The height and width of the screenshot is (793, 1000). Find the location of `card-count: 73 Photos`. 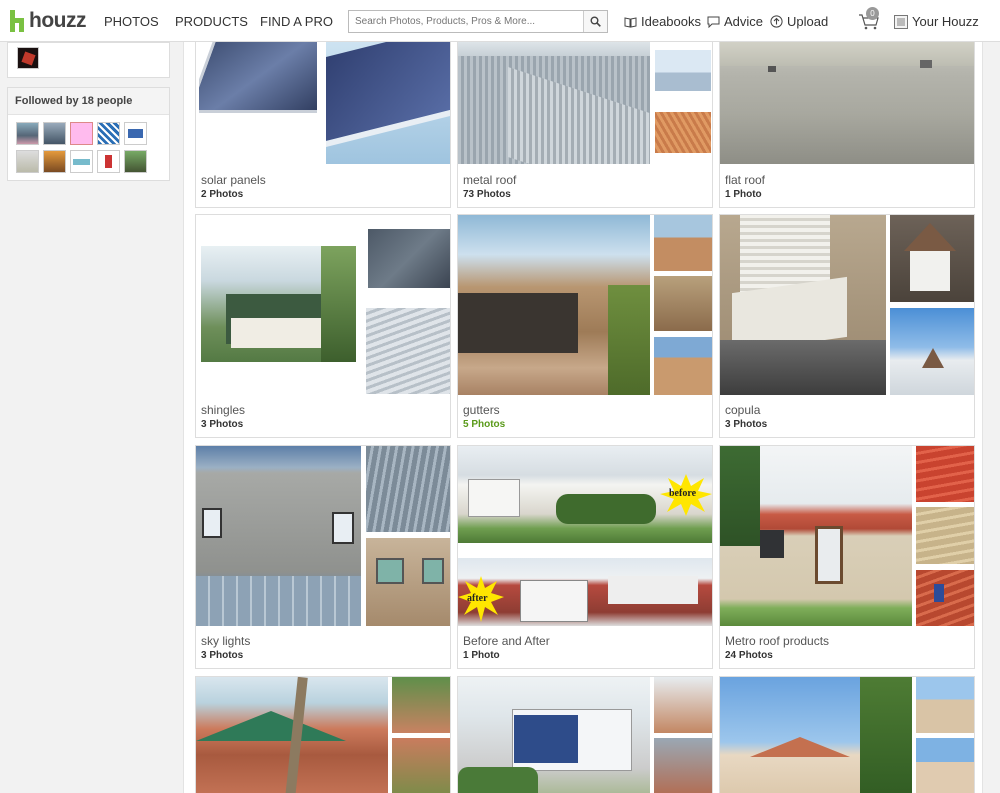

card-count: 73 Photos is located at coordinates (487, 194).